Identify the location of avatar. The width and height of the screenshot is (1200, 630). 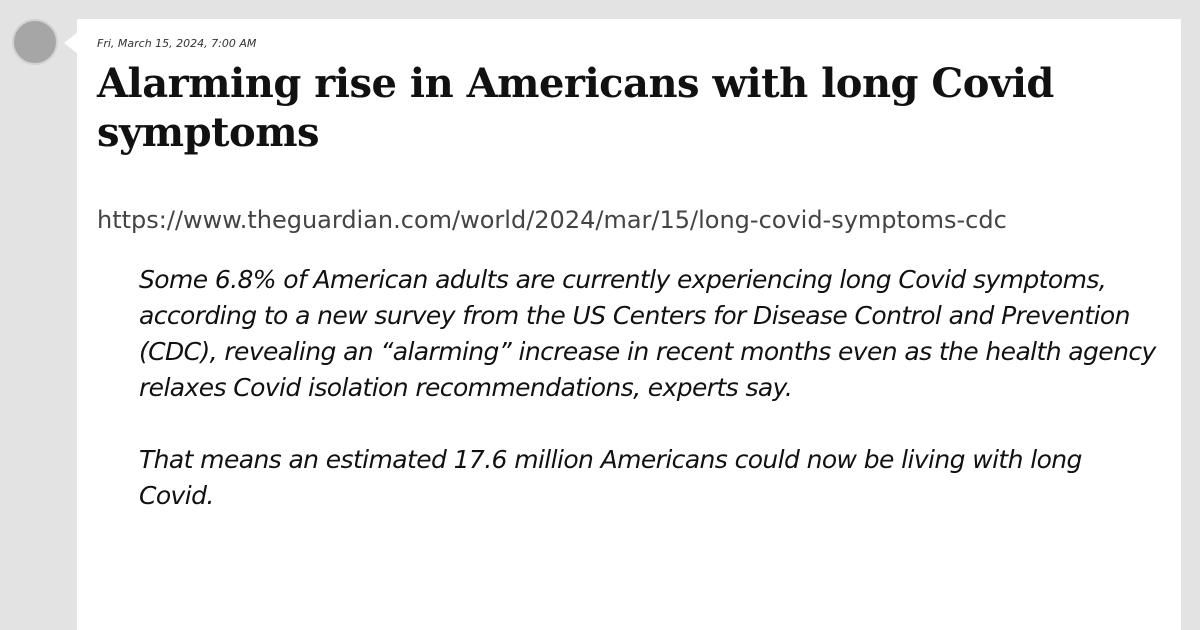
(35, 42).